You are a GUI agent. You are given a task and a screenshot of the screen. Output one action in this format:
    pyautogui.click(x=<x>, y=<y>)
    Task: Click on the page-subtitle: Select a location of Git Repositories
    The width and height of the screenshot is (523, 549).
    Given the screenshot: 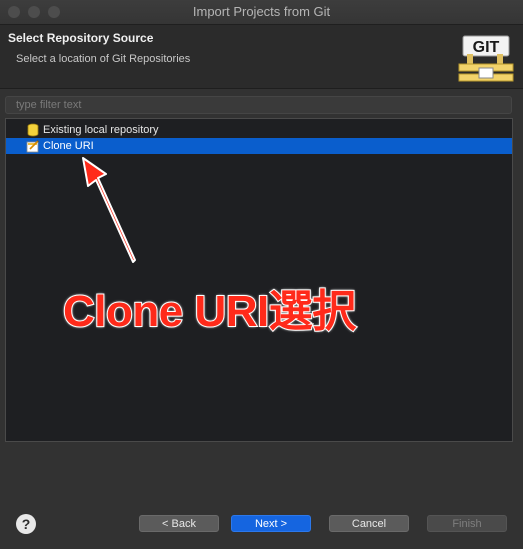 What is the action you would take?
    pyautogui.click(x=103, y=59)
    